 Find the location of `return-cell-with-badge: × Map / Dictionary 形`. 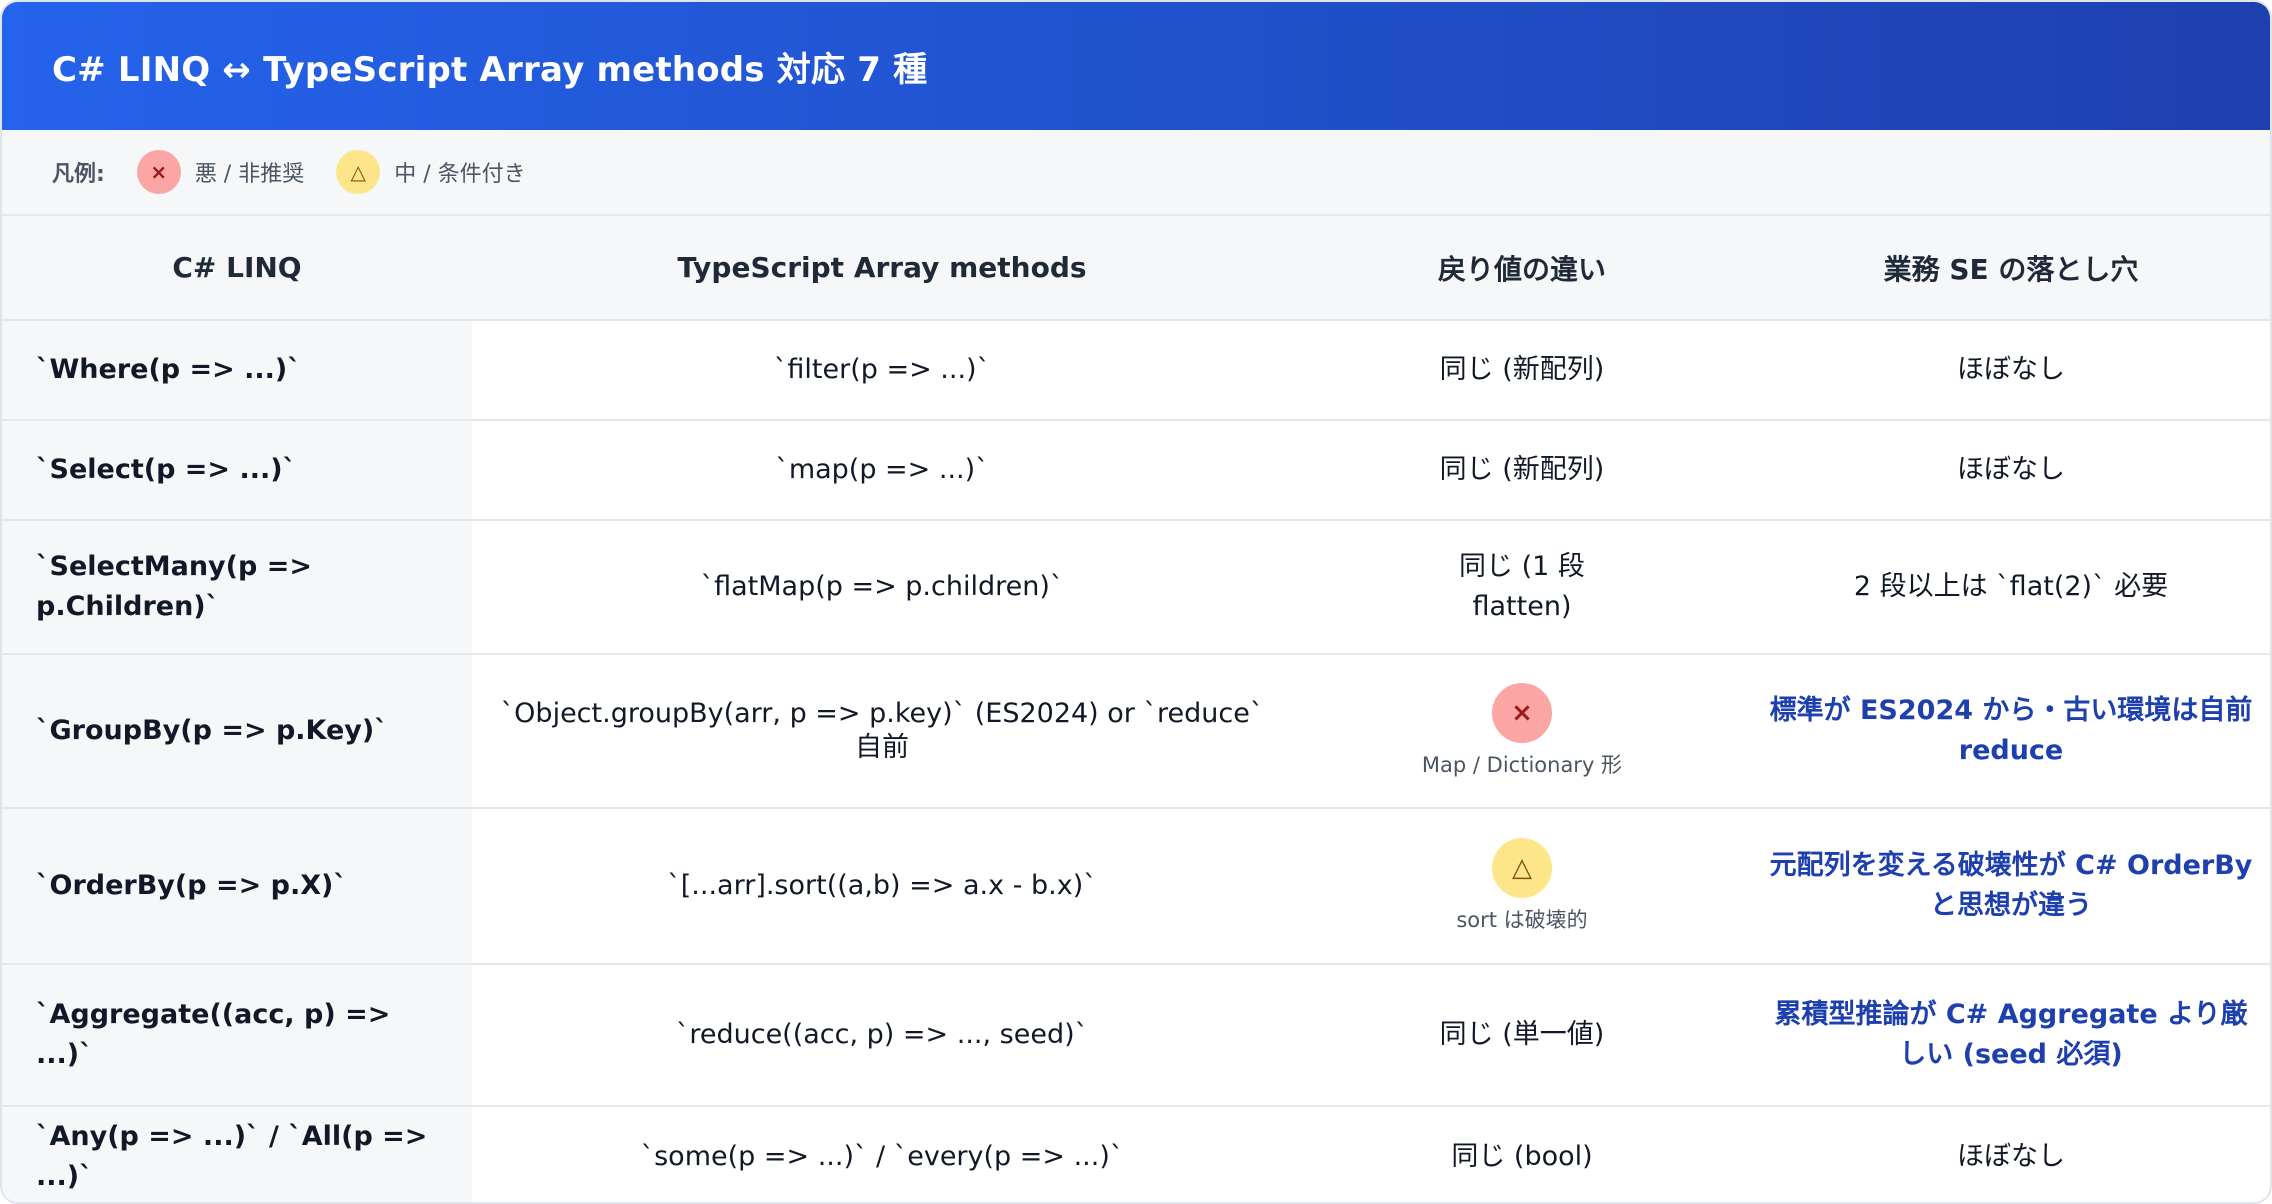

return-cell-with-badge: × Map / Dictionary 形 is located at coordinates (1522, 731).